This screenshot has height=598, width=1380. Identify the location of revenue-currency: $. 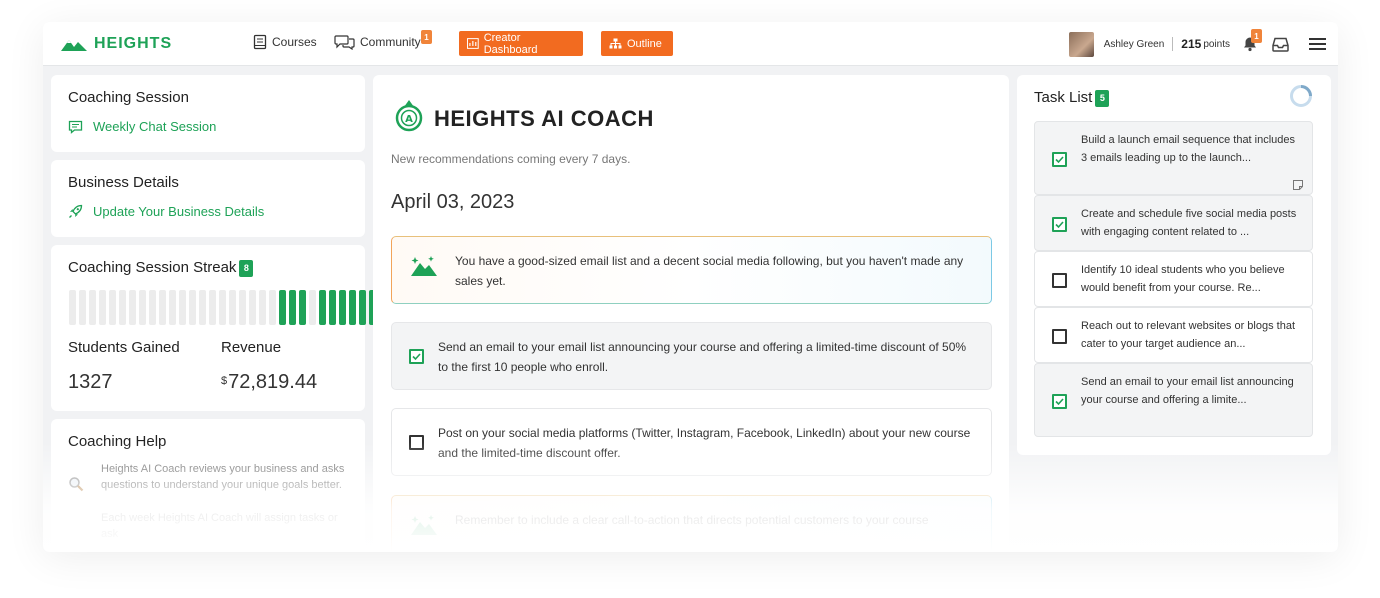
(224, 381).